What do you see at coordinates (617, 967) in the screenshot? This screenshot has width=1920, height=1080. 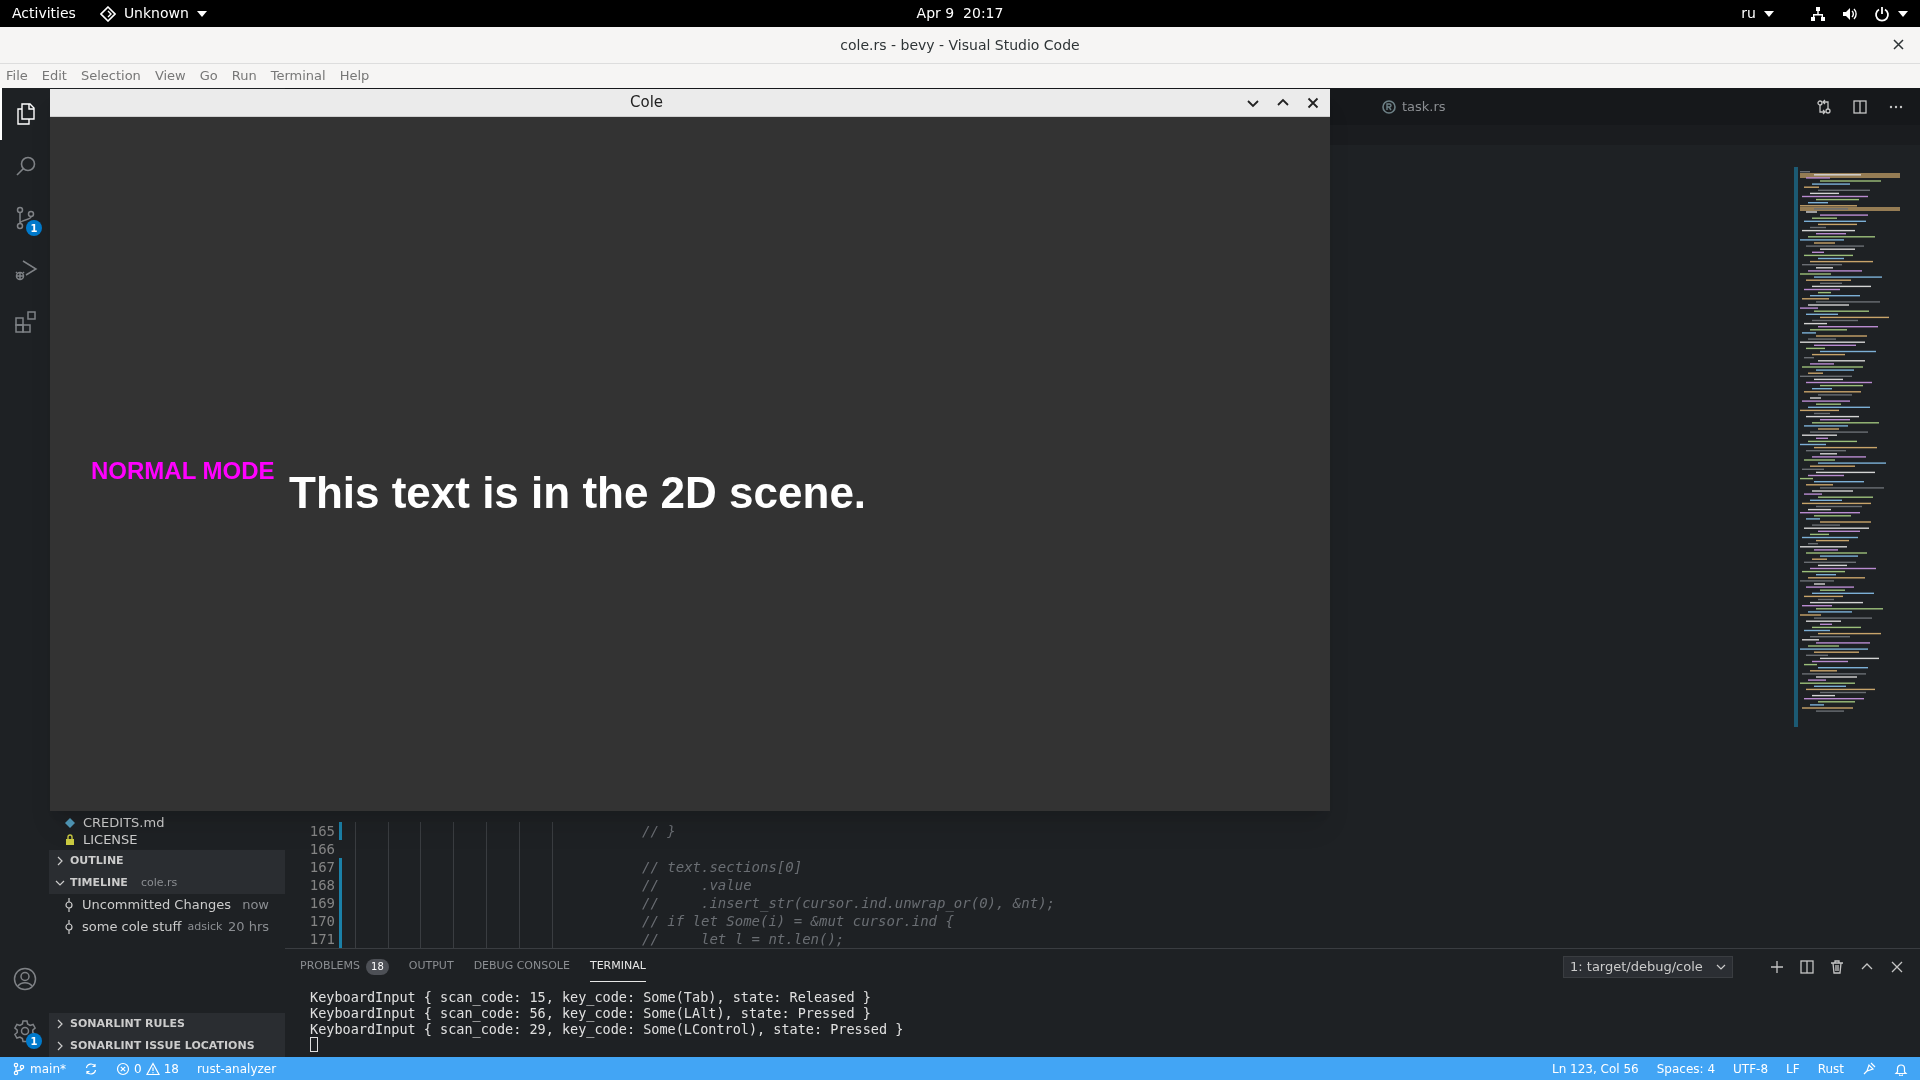 I see `panel-tab: TERMINAL` at bounding box center [617, 967].